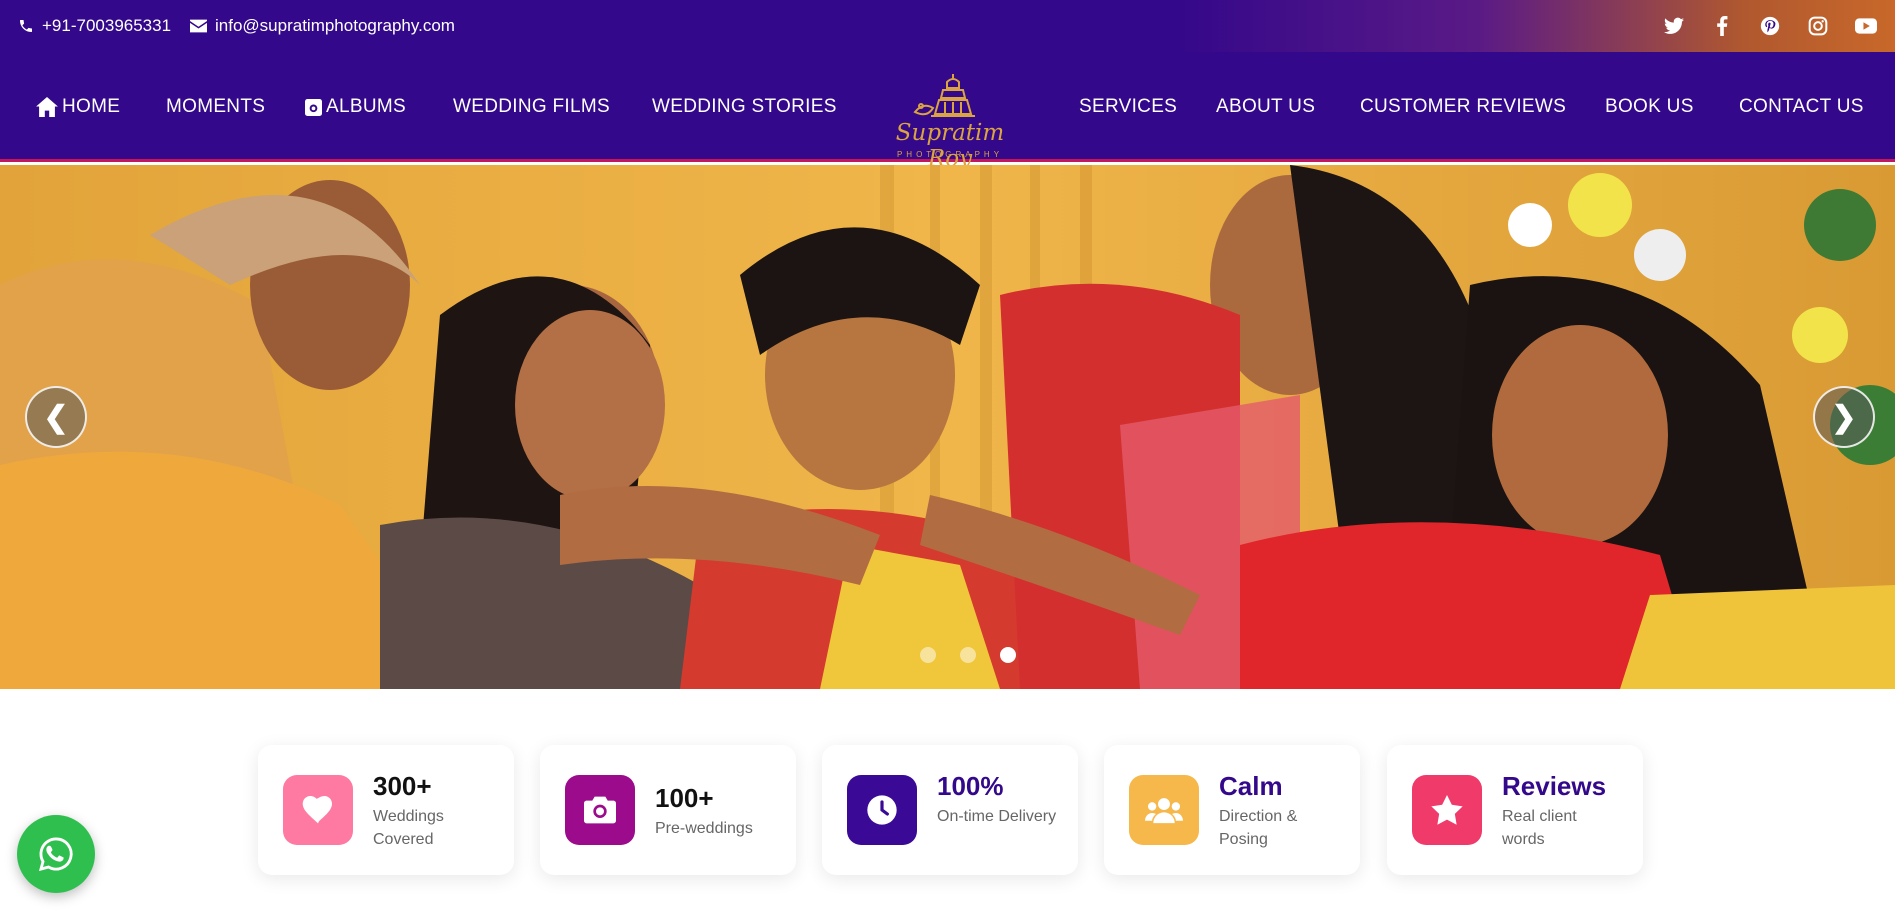 The image size is (1895, 911). What do you see at coordinates (1818, 26) in the screenshot?
I see `instagram-icon` at bounding box center [1818, 26].